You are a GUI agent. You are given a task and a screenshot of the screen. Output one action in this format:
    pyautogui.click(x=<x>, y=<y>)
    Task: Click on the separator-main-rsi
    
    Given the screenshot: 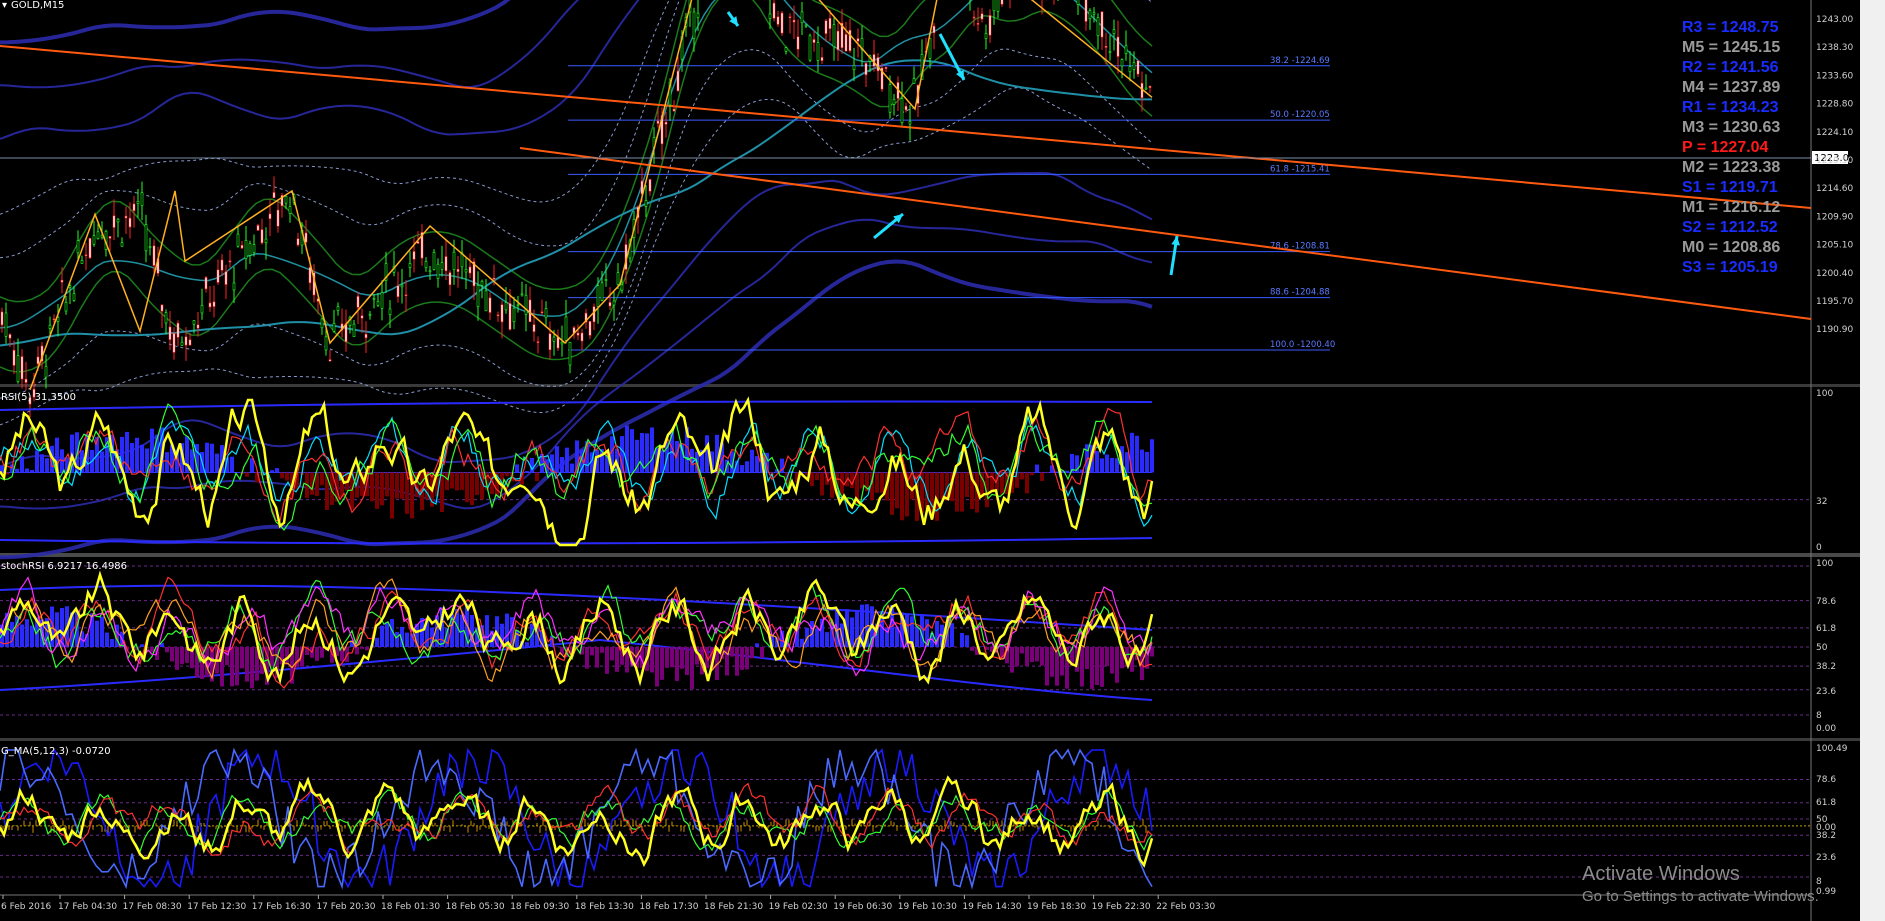 What is the action you would take?
    pyautogui.click(x=942, y=385)
    